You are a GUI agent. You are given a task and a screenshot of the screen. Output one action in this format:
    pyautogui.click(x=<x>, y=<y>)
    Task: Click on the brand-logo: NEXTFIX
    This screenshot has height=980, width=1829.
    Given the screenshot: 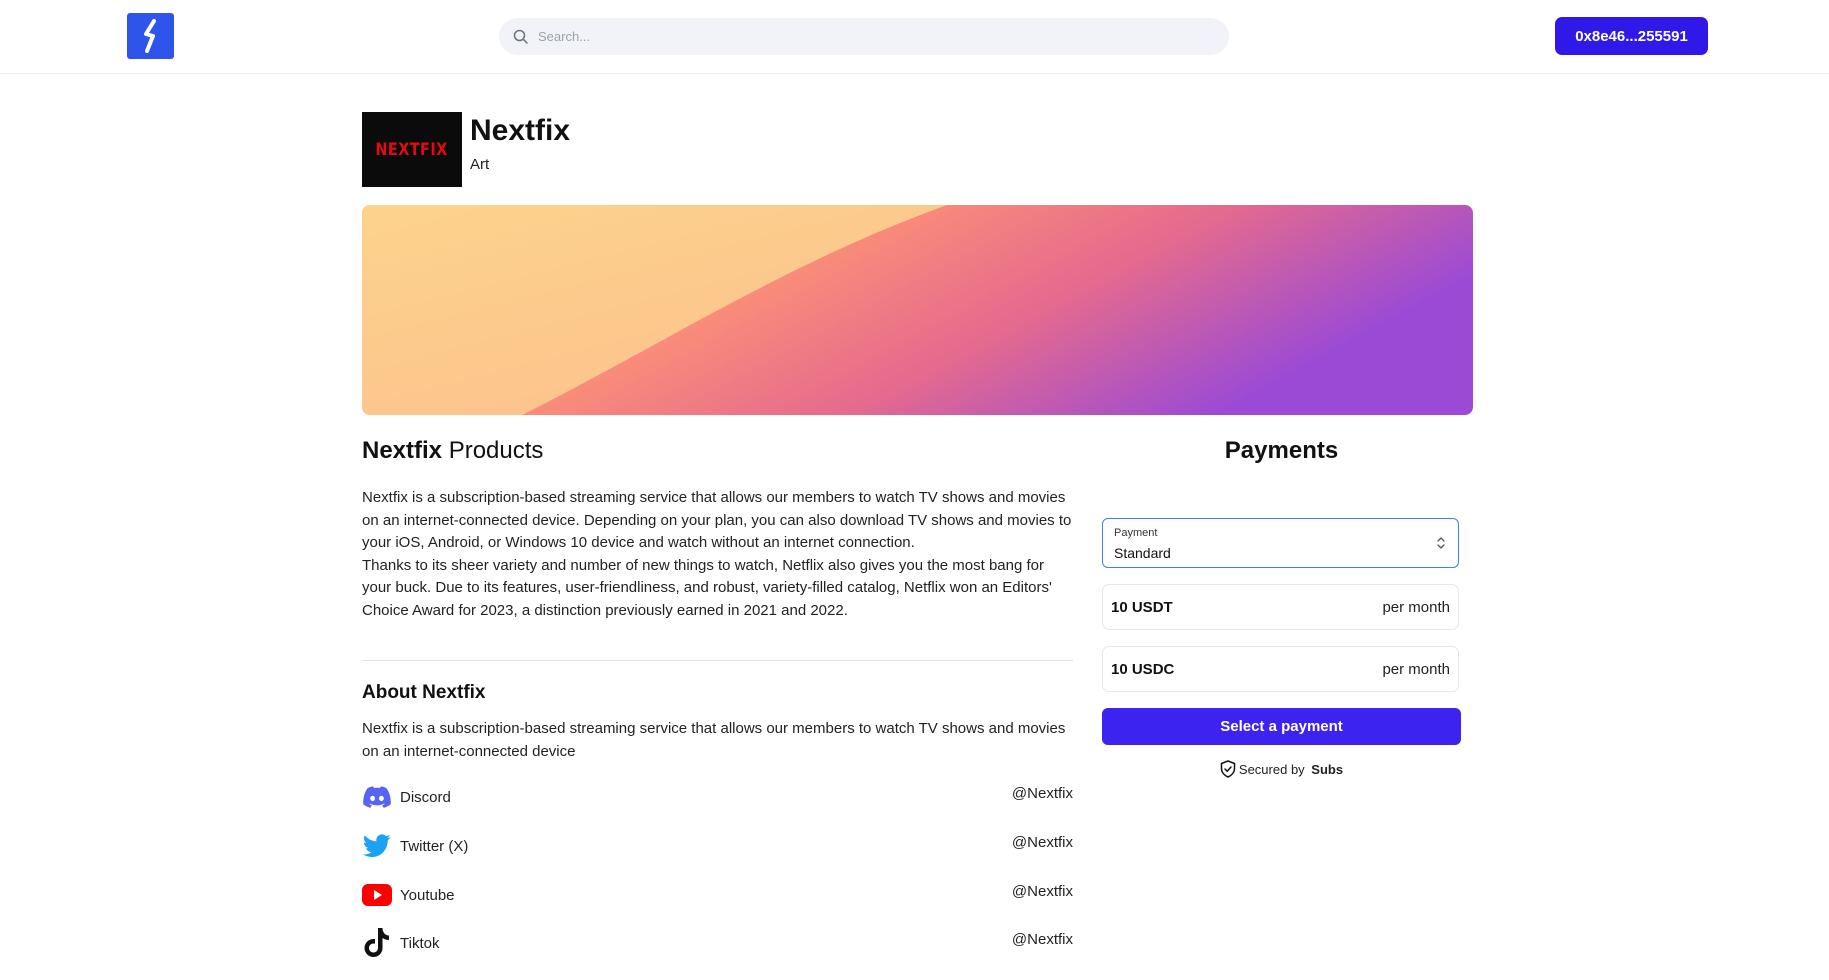 What is the action you would take?
    pyautogui.click(x=412, y=149)
    